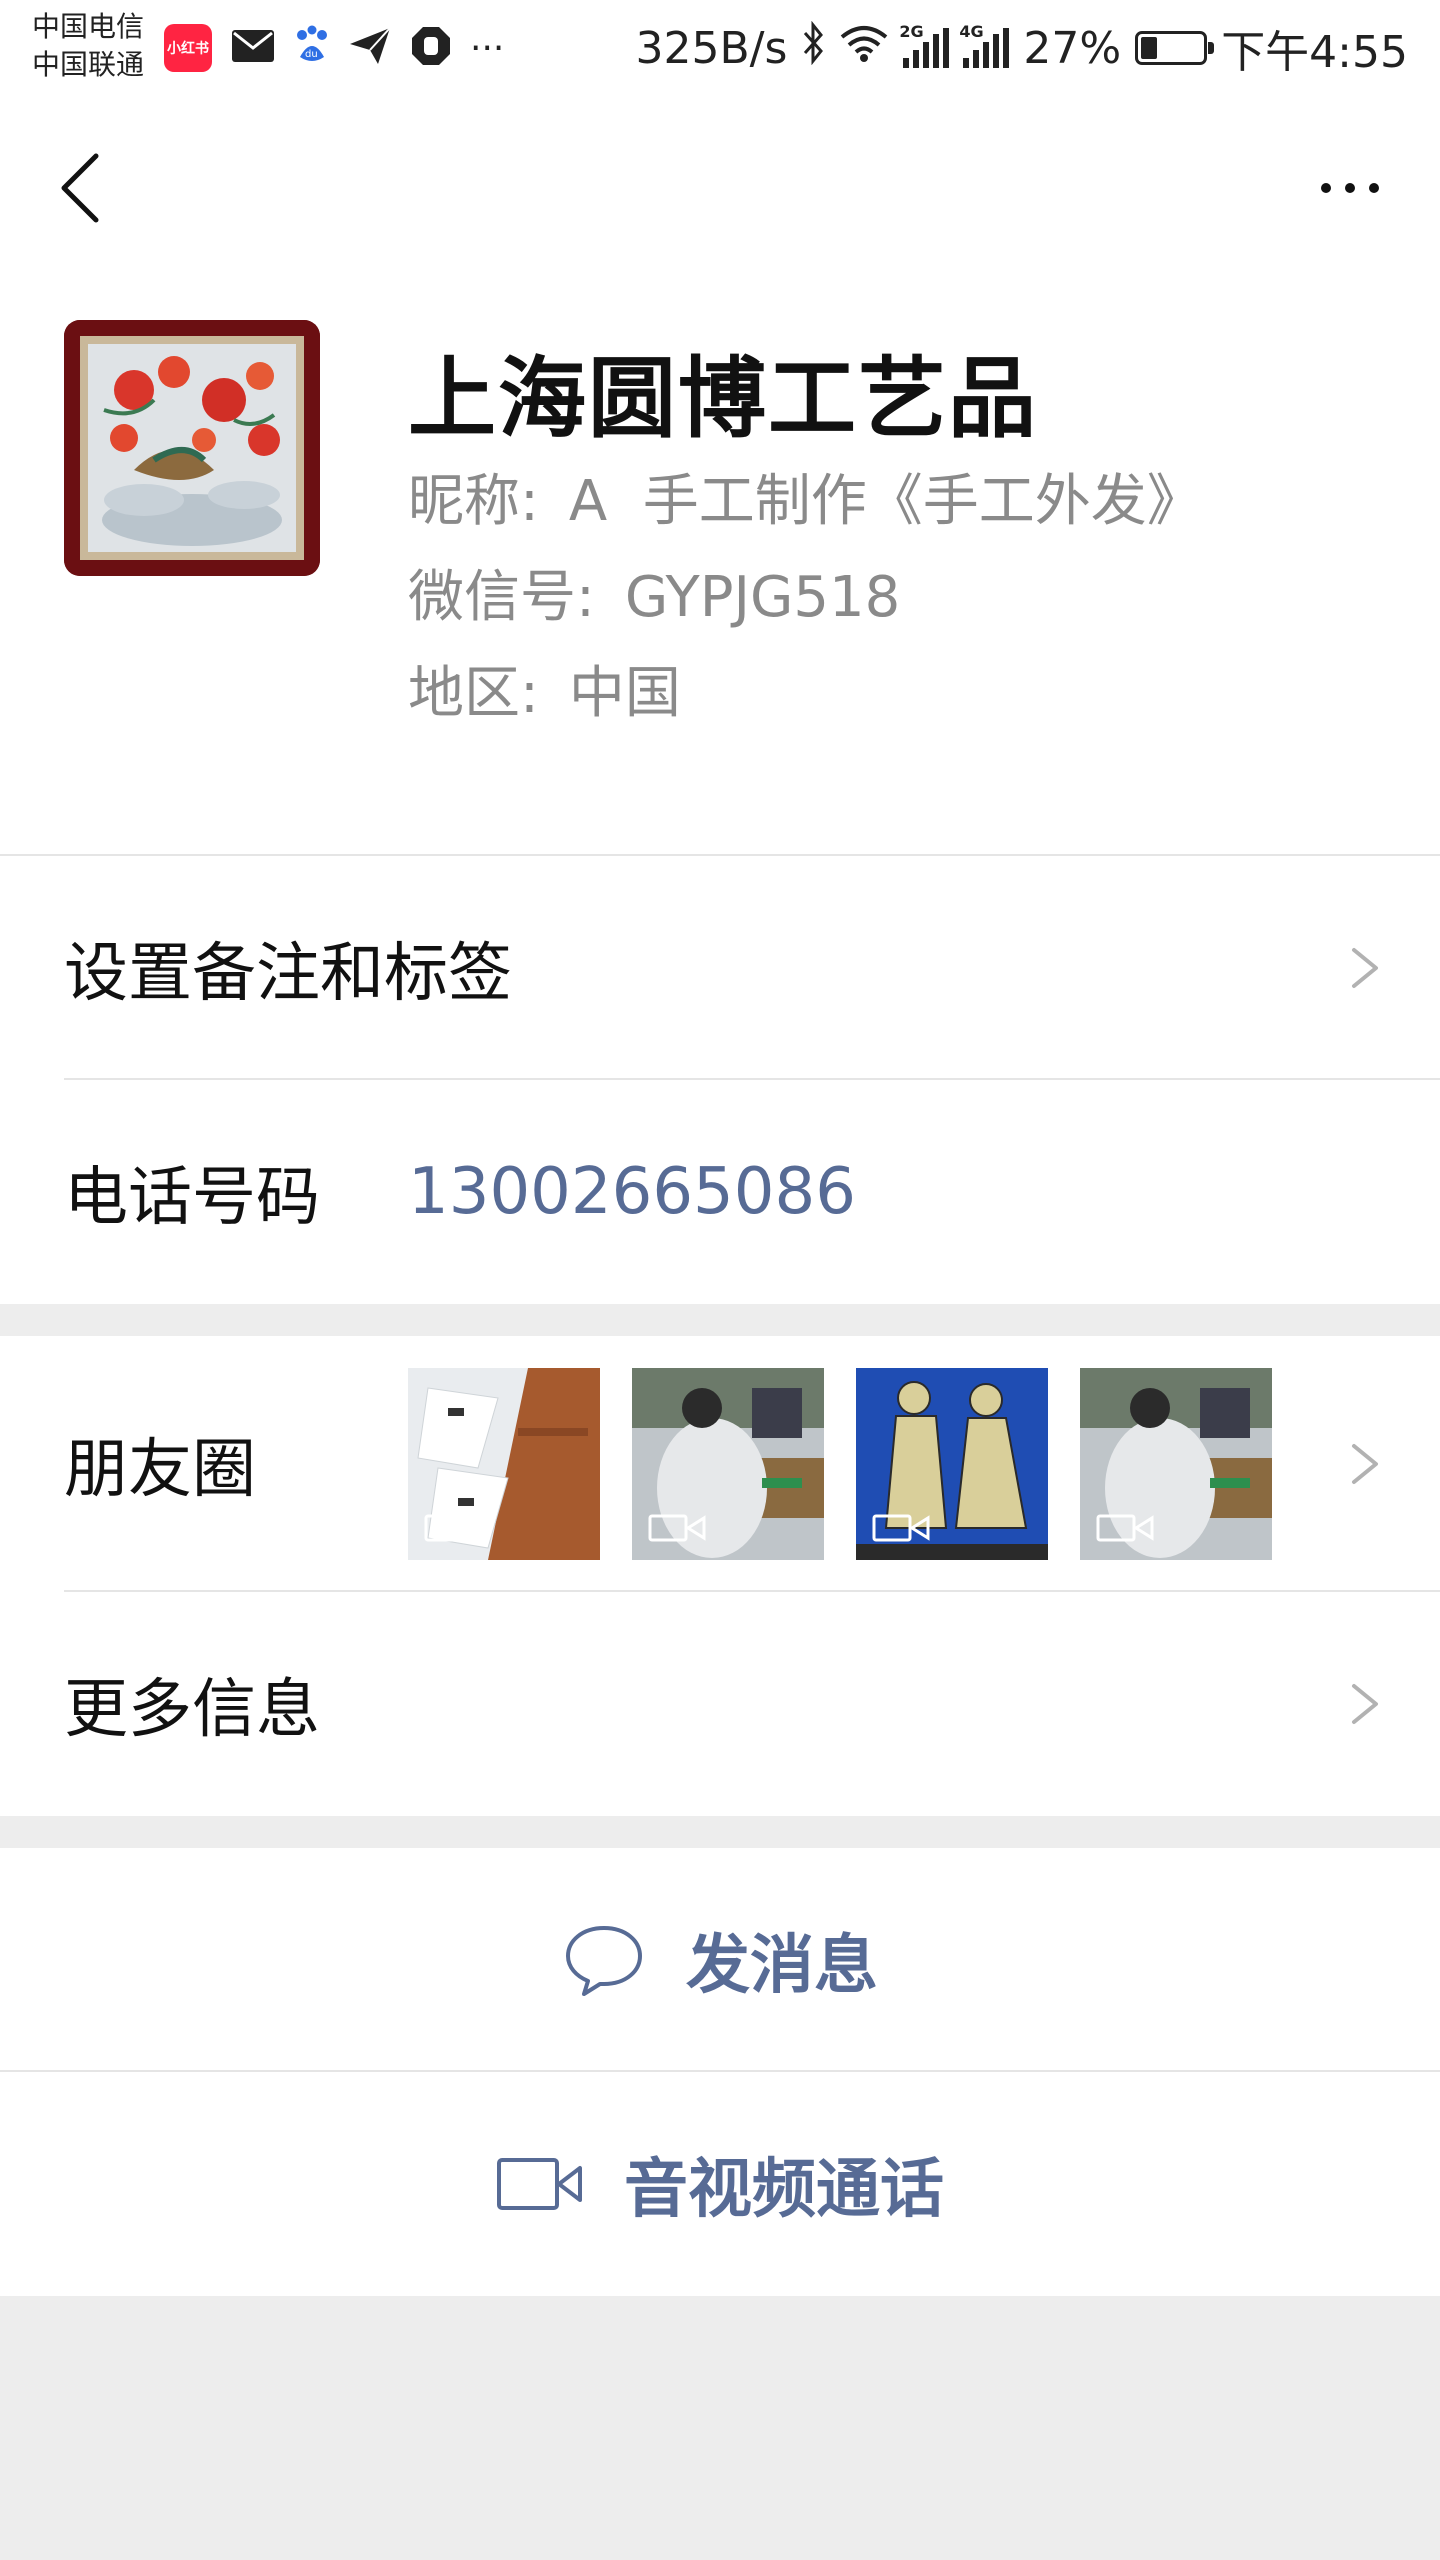 The width and height of the screenshot is (1440, 2560). What do you see at coordinates (711, 48) in the screenshot?
I see `net-speed: 325B/s` at bounding box center [711, 48].